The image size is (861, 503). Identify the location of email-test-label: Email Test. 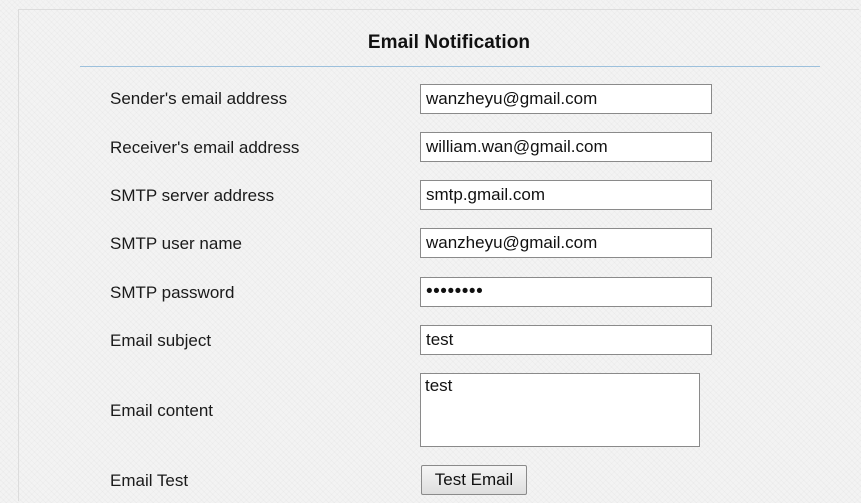
(149, 480).